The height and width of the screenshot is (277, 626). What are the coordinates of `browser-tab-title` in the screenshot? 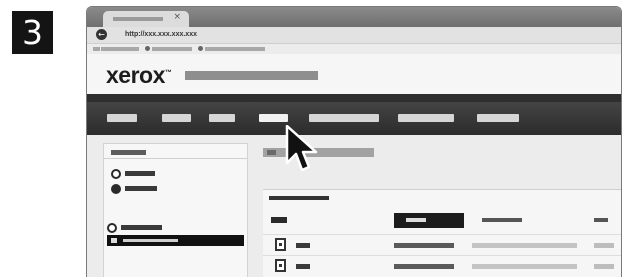 It's located at (138, 19).